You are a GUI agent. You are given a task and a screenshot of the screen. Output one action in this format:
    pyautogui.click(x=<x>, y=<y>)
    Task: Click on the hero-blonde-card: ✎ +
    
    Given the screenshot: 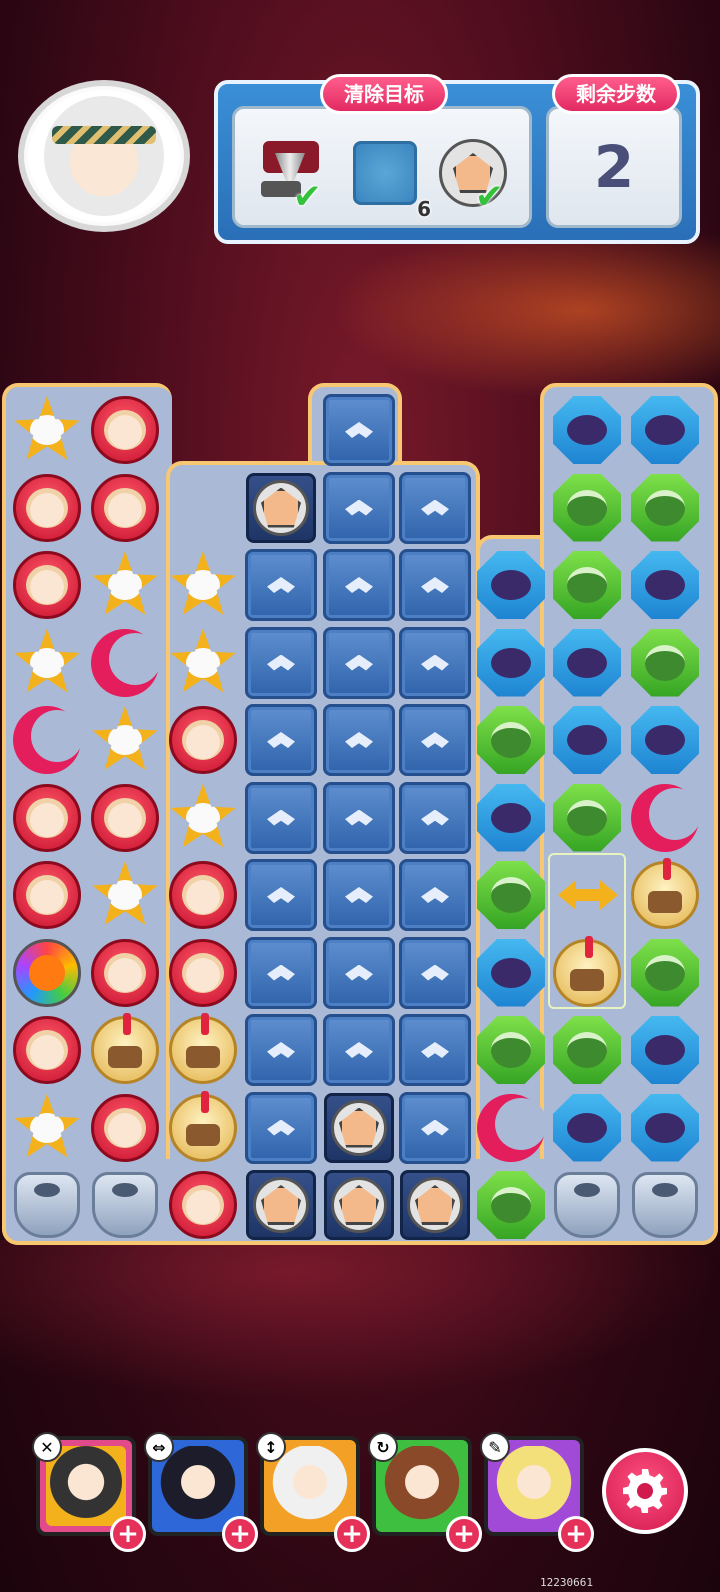 What is the action you would take?
    pyautogui.click(x=537, y=1492)
    